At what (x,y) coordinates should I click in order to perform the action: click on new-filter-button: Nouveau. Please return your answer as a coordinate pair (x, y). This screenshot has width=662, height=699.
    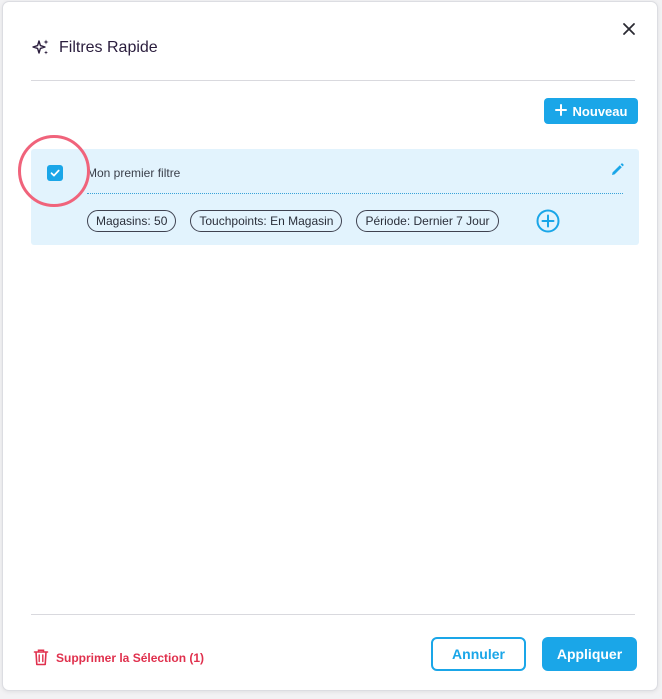
    Looking at the image, I should click on (591, 111).